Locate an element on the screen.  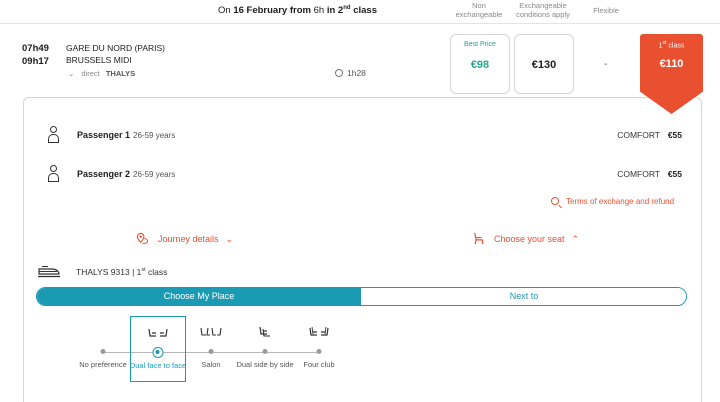
passenger-name: Passenger 1 is located at coordinates (104, 135).